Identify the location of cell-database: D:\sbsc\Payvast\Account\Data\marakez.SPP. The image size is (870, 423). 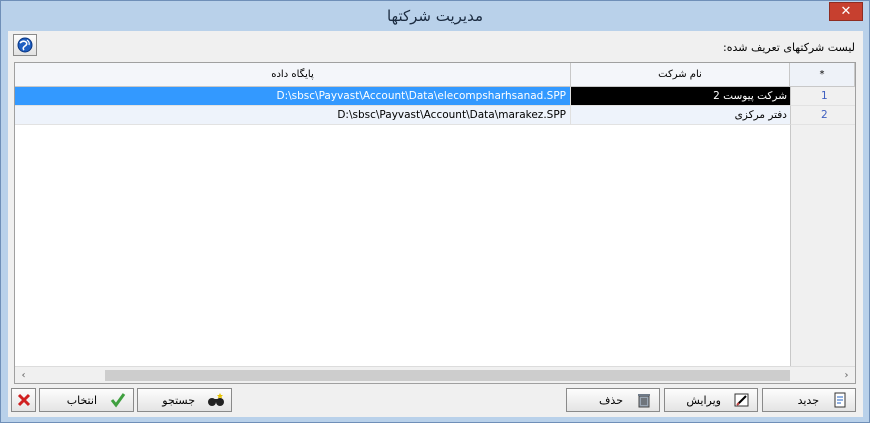
(293, 115).